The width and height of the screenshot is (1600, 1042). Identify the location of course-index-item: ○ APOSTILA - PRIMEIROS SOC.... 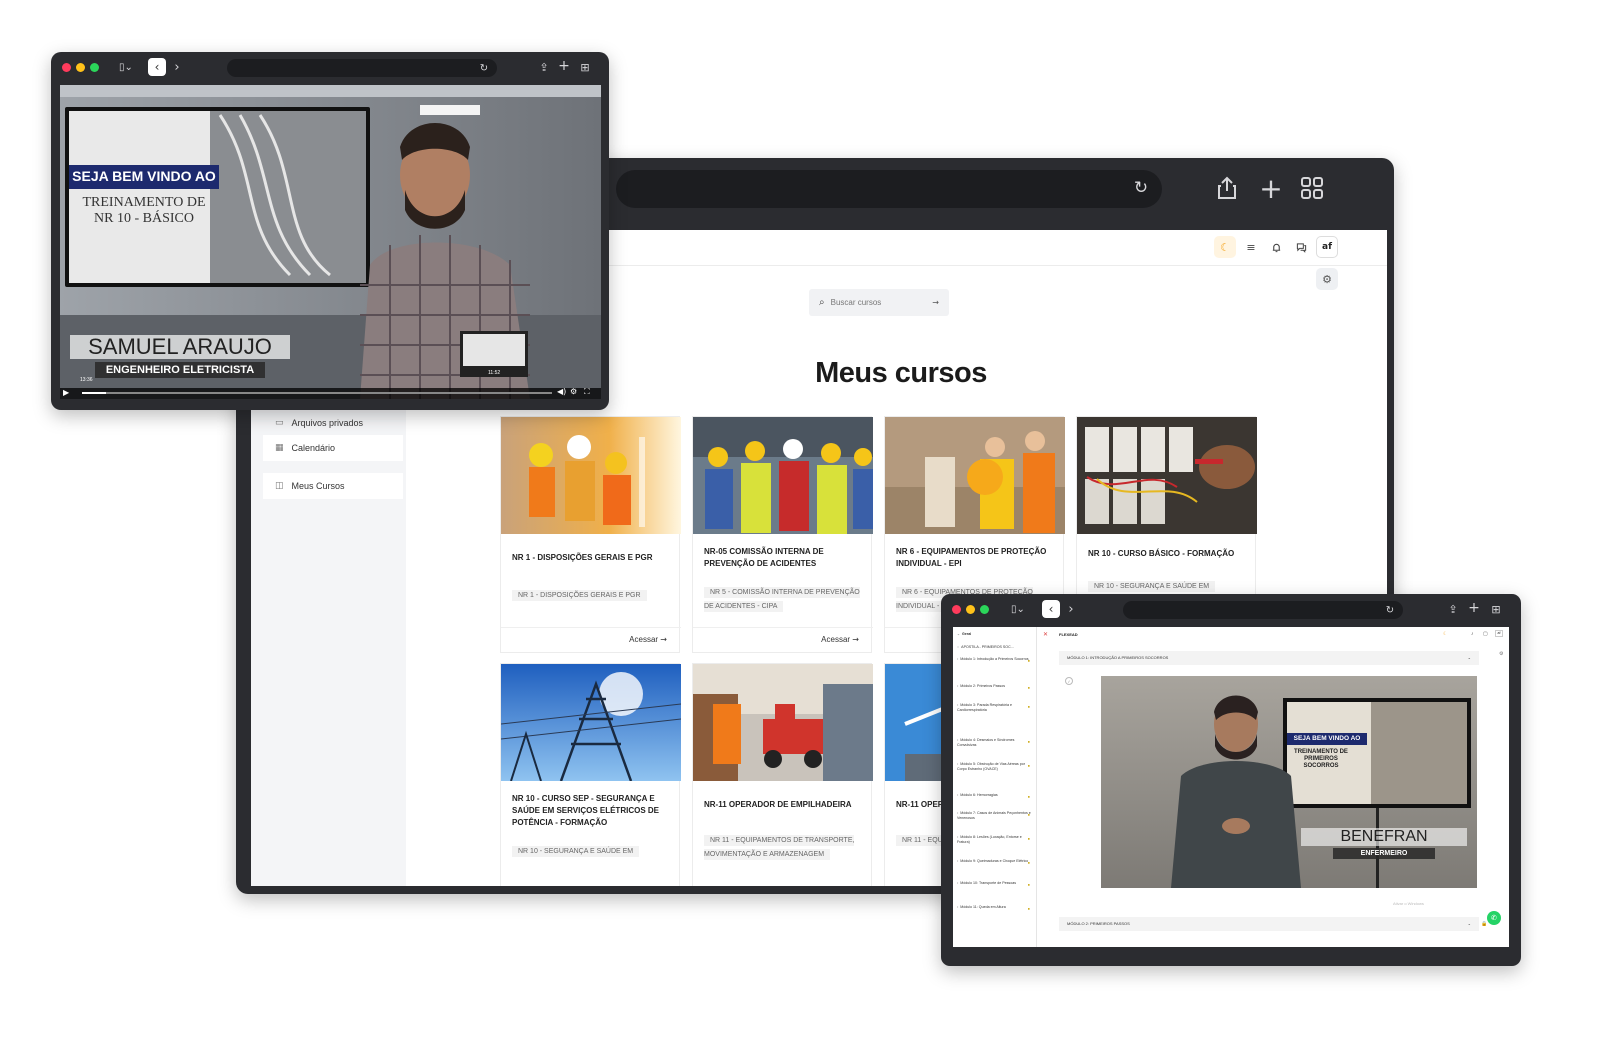
(995, 647).